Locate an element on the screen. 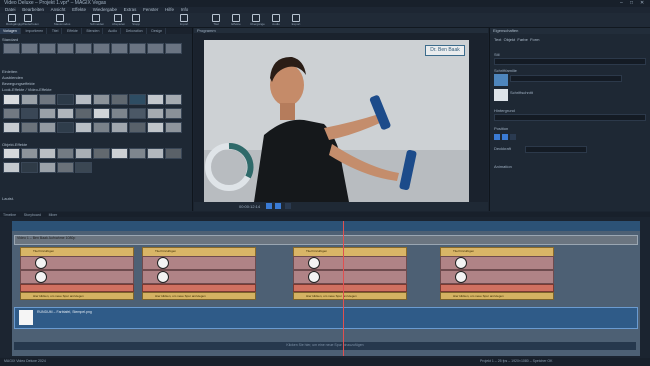  tab-object: Objekt is located at coordinates (510, 39).